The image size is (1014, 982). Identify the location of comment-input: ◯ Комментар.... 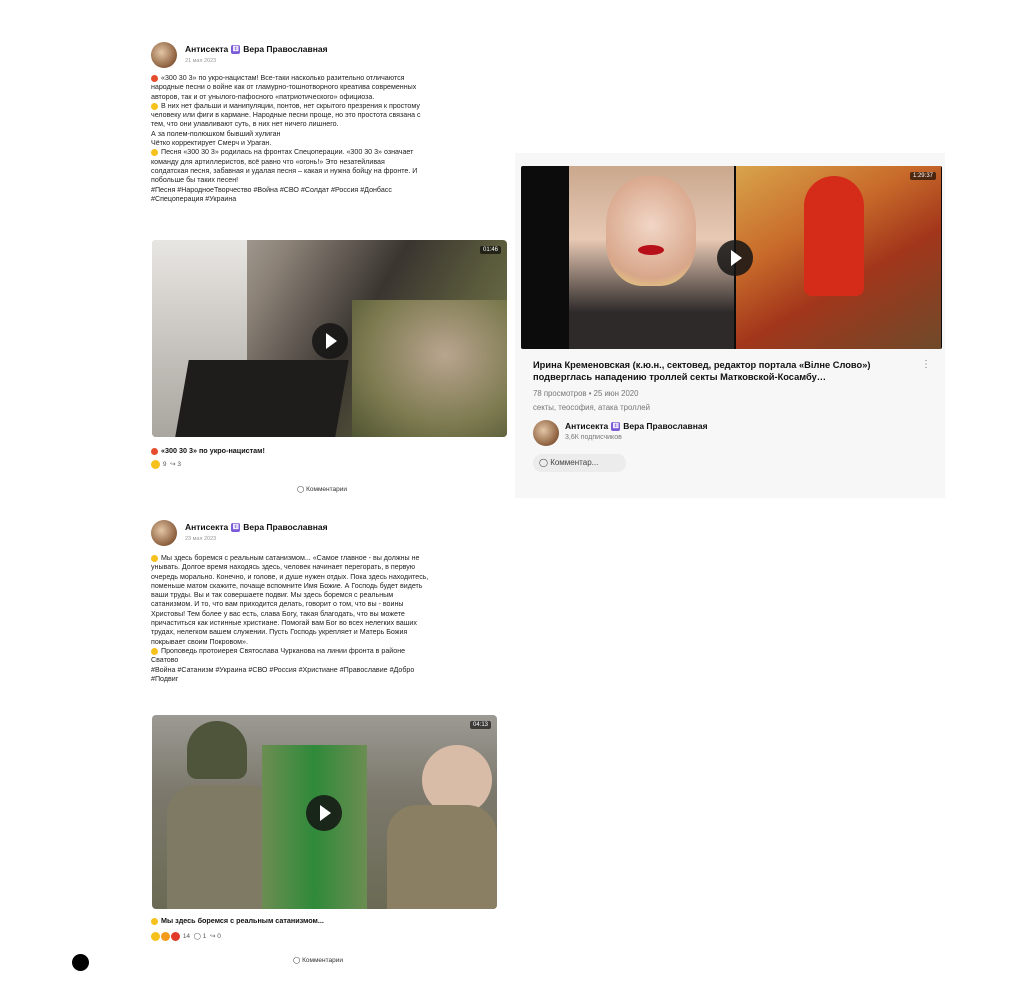
(579, 463).